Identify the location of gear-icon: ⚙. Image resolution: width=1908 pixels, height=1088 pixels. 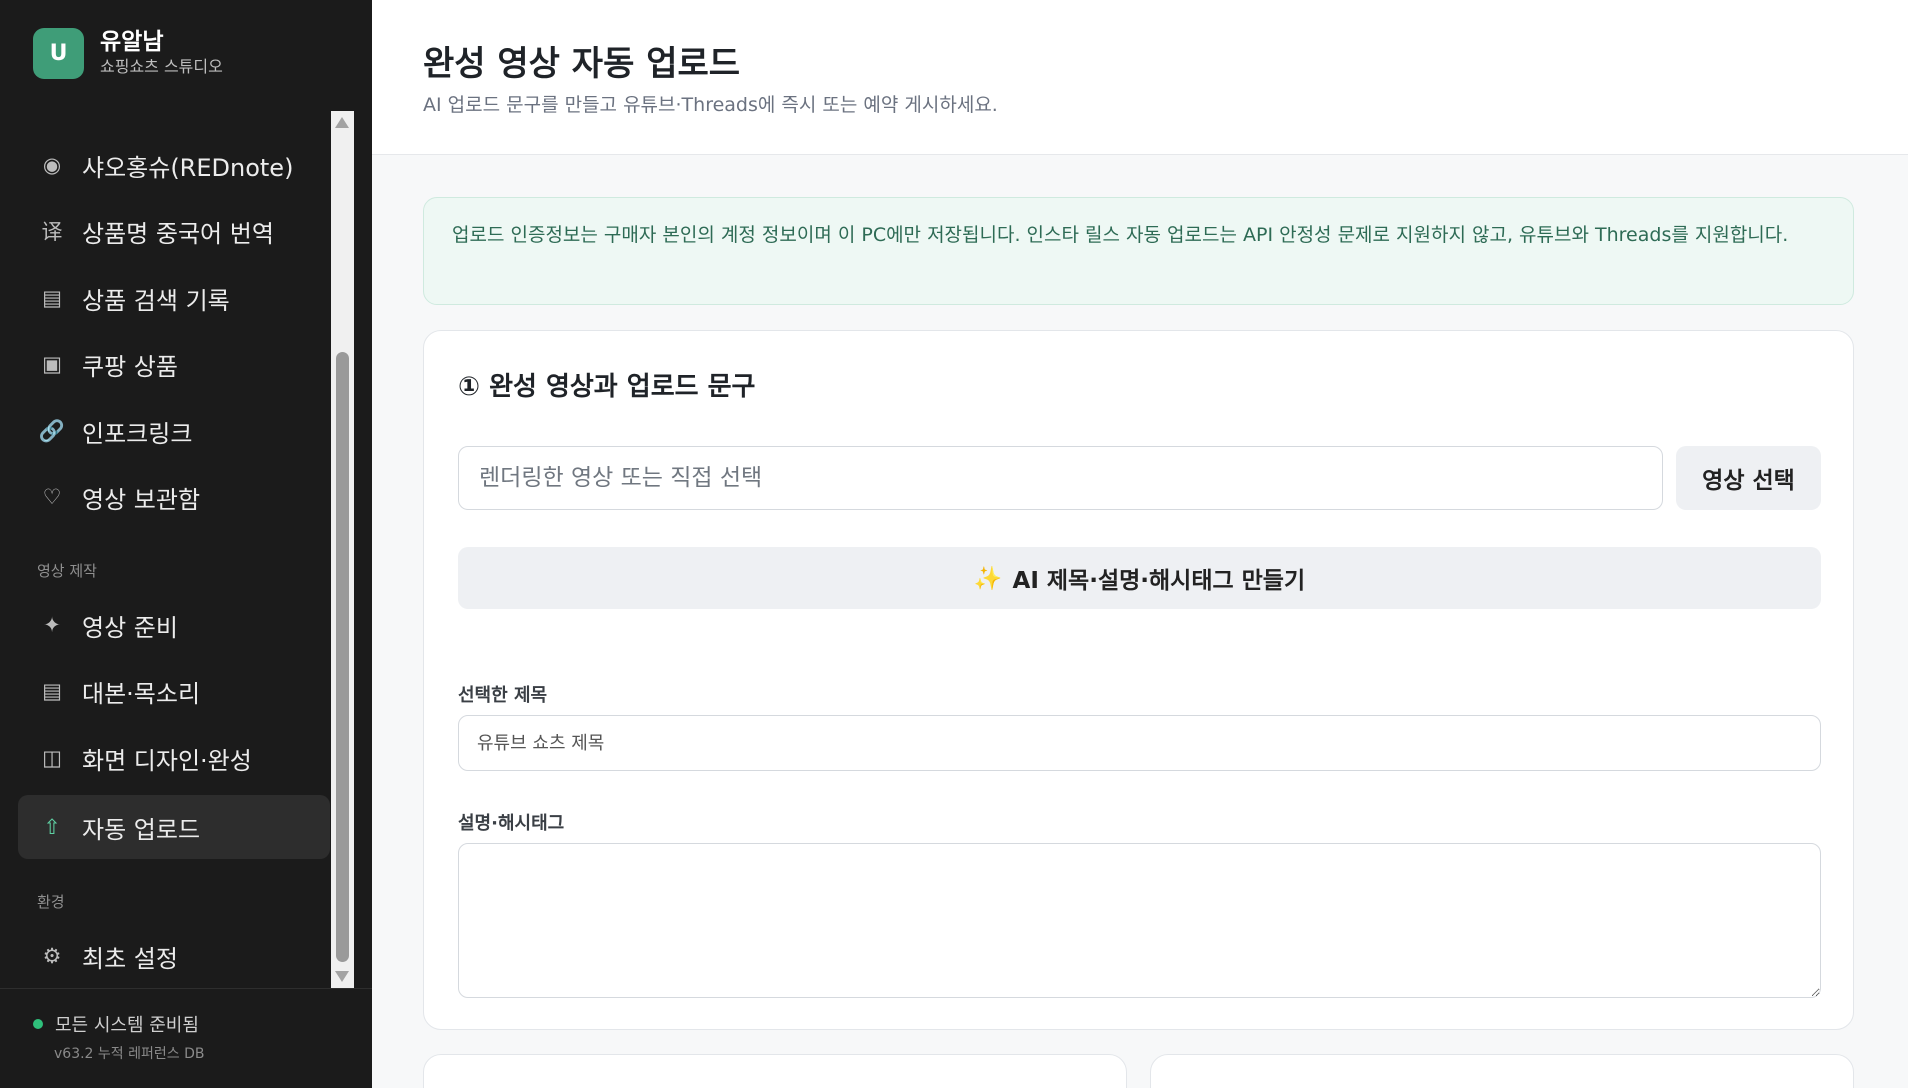
(52, 956).